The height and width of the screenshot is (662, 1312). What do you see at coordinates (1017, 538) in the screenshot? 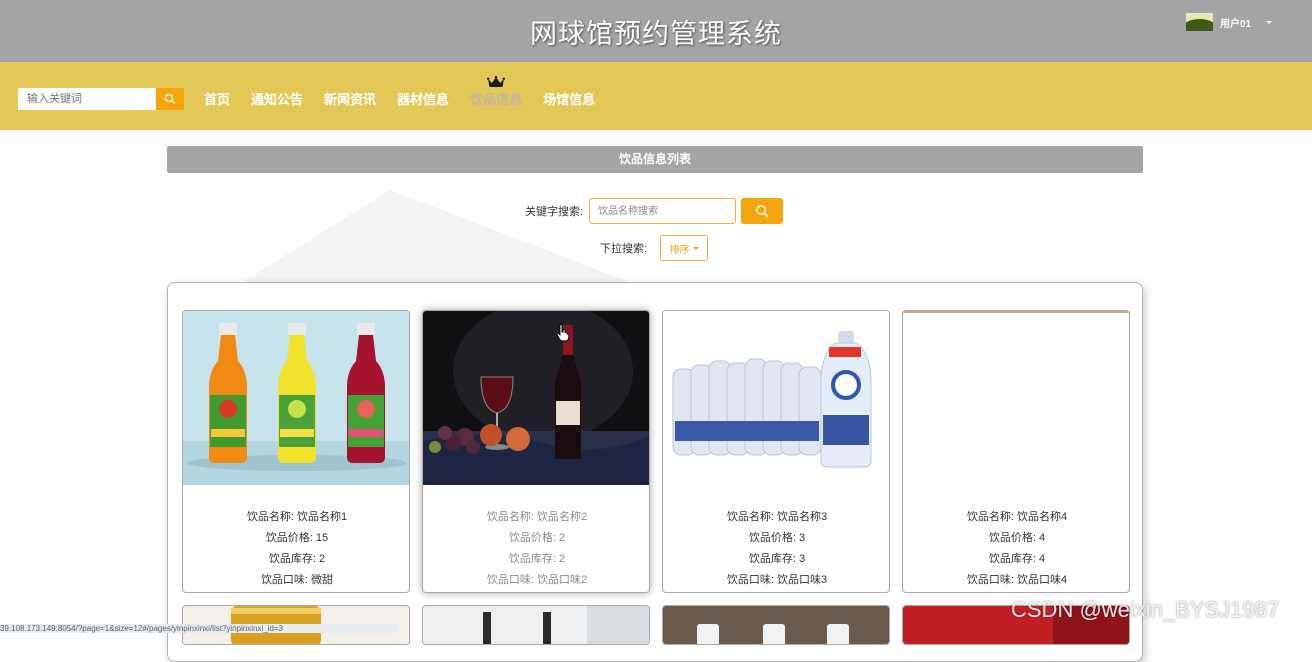
I see `product-price: 饮品价格: 4` at bounding box center [1017, 538].